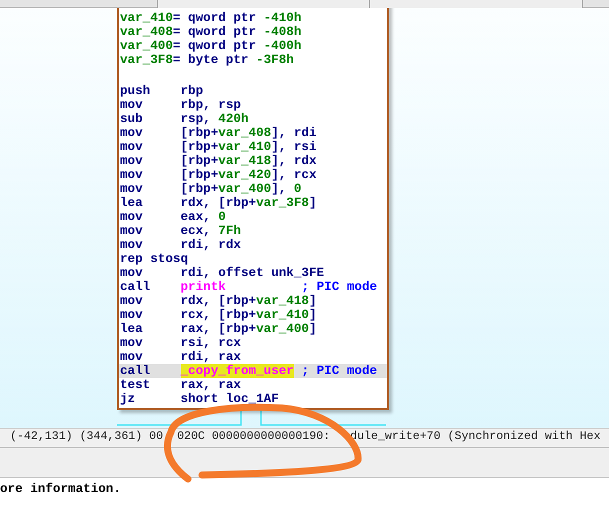  I want to click on number-value: 7Fh, so click(229, 231).